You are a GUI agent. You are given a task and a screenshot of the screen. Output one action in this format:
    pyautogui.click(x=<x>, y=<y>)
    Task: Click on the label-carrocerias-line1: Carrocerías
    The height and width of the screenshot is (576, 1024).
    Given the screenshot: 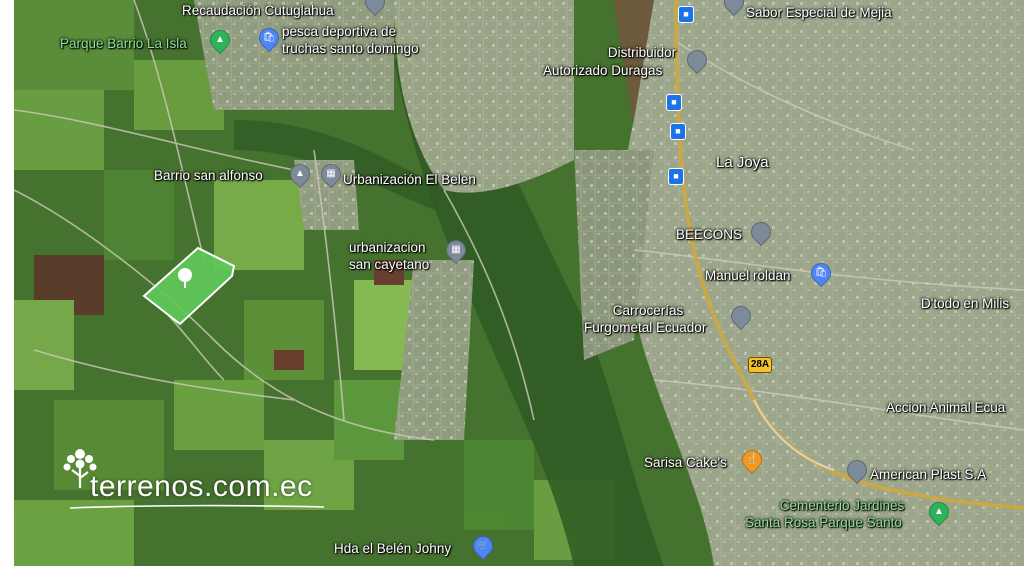 What is the action you would take?
    pyautogui.click(x=648, y=310)
    